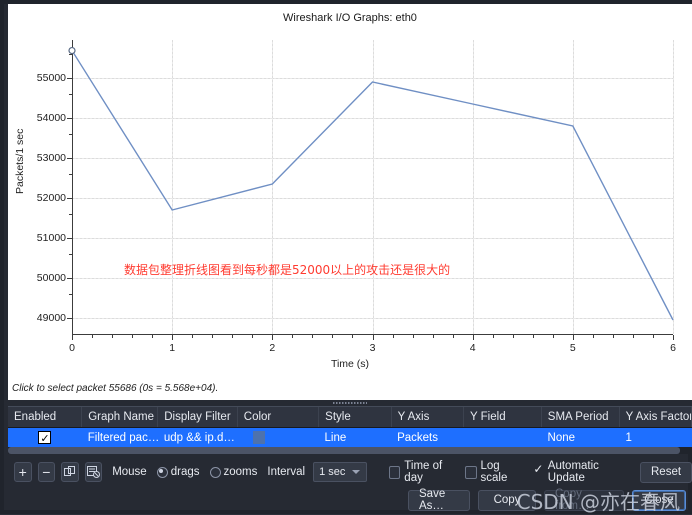 The height and width of the screenshot is (515, 692). I want to click on cell-color, so click(278, 438).